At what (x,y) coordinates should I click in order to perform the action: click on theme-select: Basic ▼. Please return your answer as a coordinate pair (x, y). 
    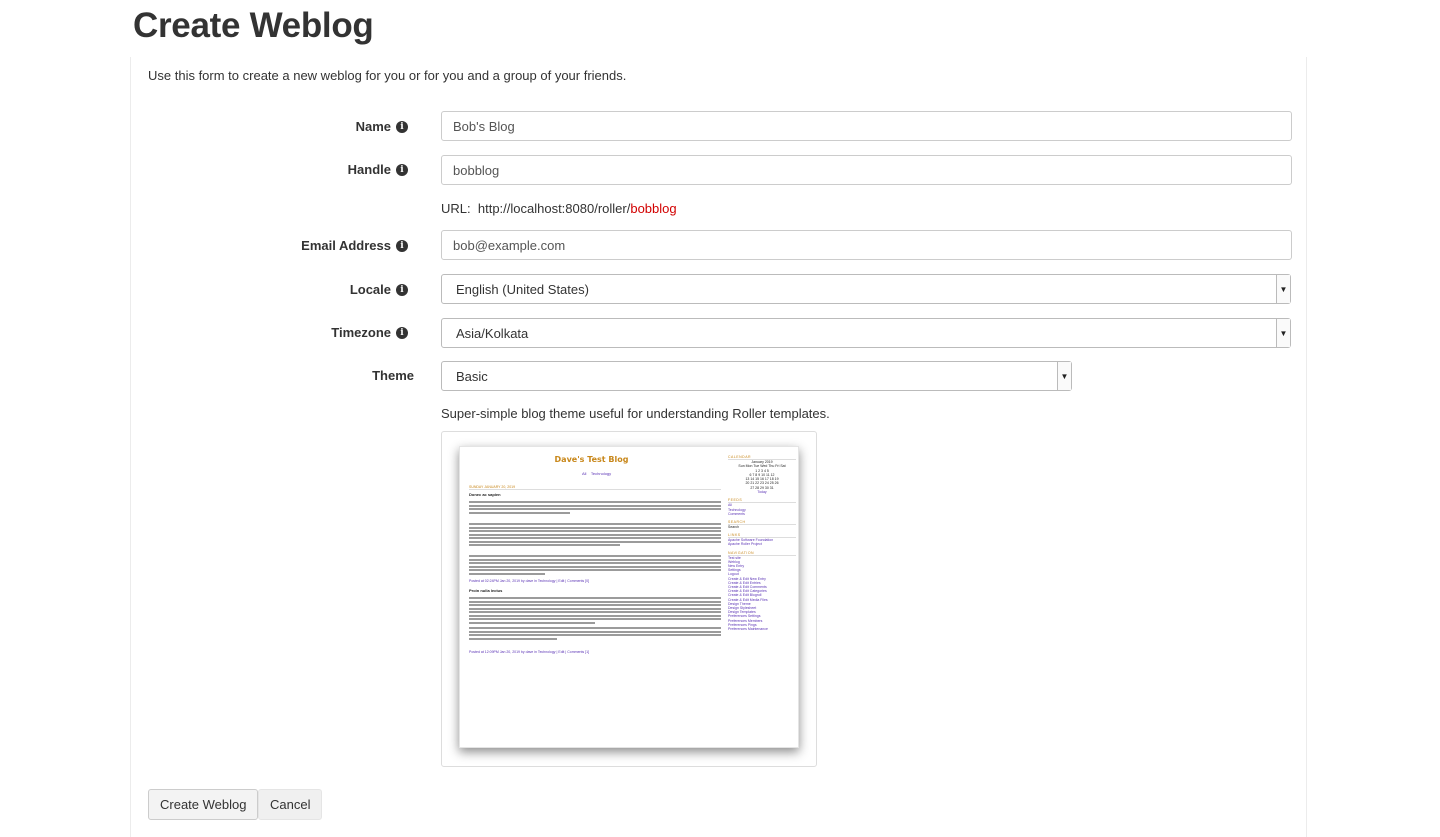
    Looking at the image, I should click on (756, 376).